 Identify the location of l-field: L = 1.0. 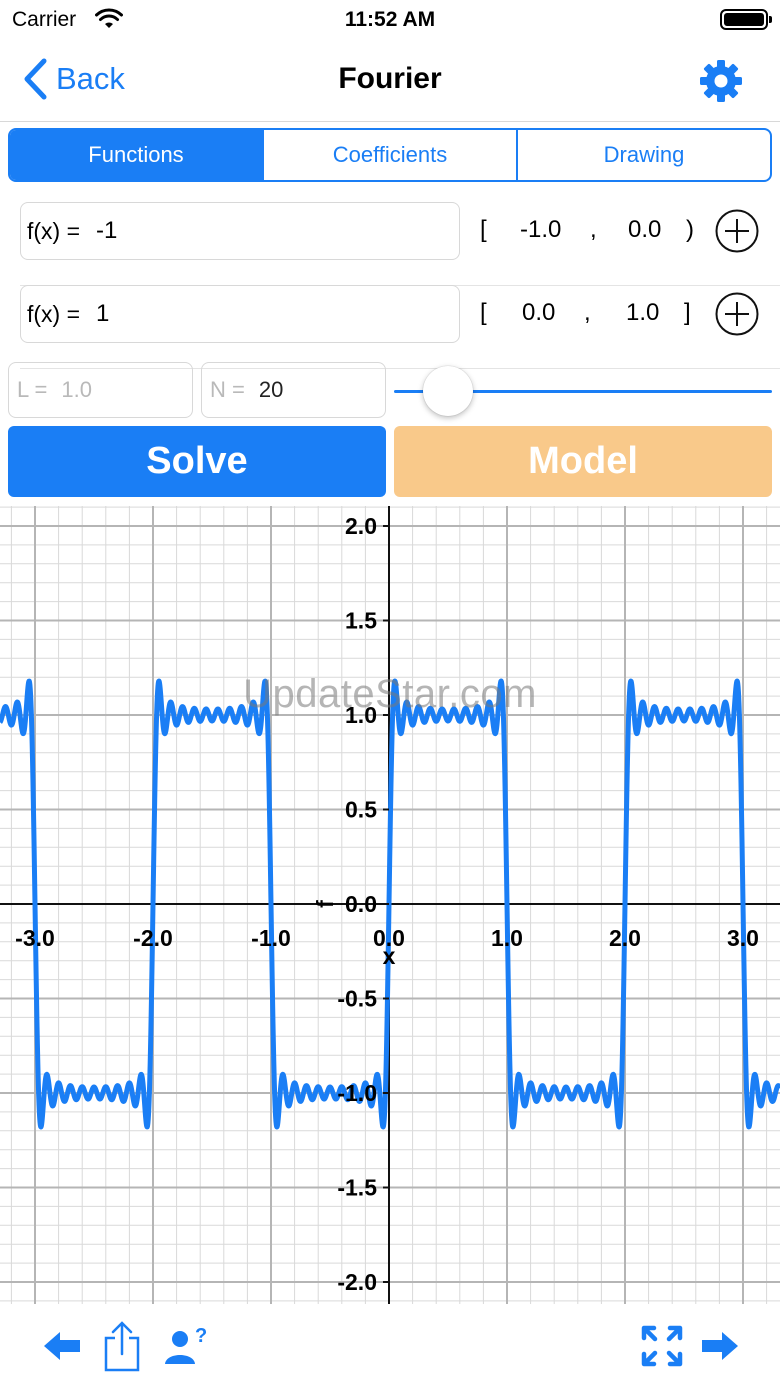
(100, 390).